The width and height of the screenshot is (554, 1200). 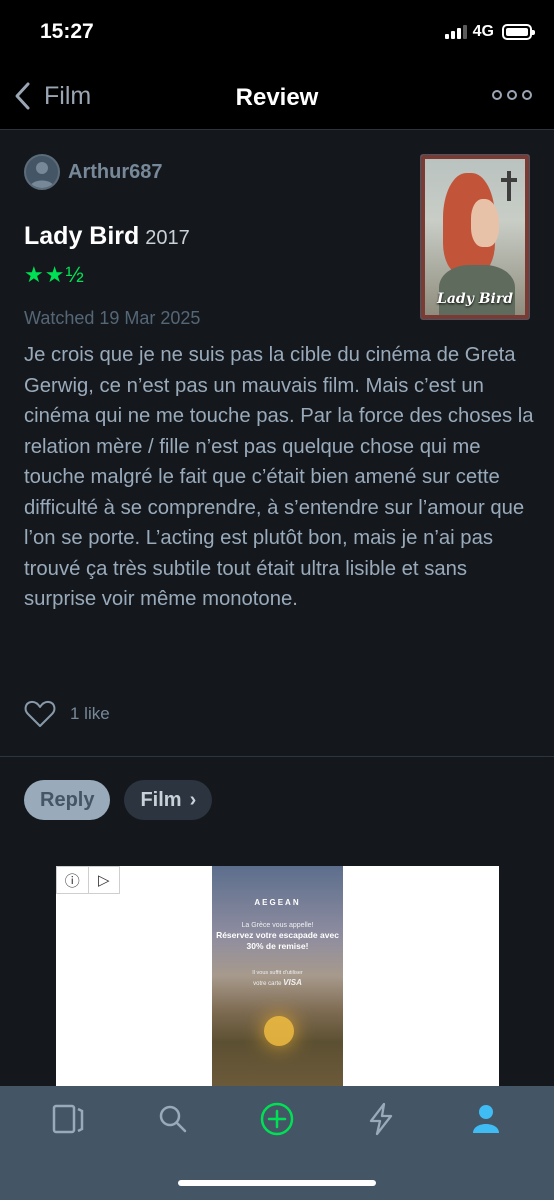 I want to click on ad-fine-print: Il vous suffit d'utiliser, so click(x=277, y=973).